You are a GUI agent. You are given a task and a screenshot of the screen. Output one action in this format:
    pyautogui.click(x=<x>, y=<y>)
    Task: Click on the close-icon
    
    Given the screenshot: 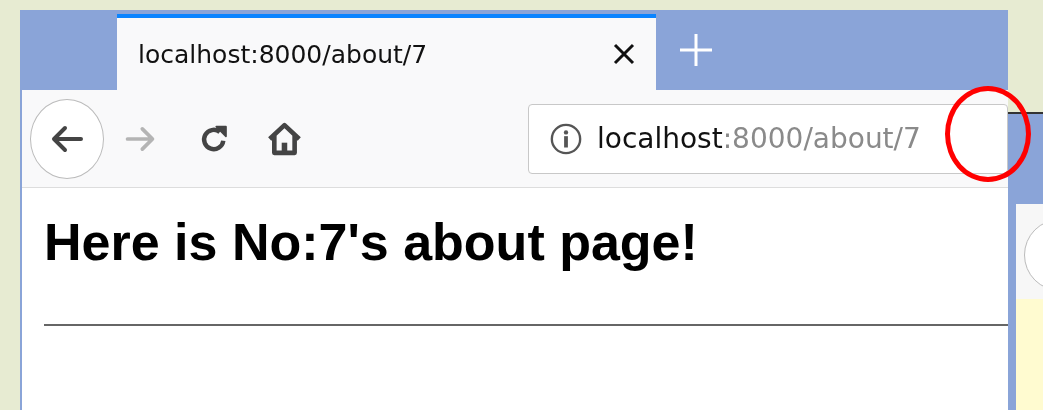 What is the action you would take?
    pyautogui.click(x=624, y=54)
    